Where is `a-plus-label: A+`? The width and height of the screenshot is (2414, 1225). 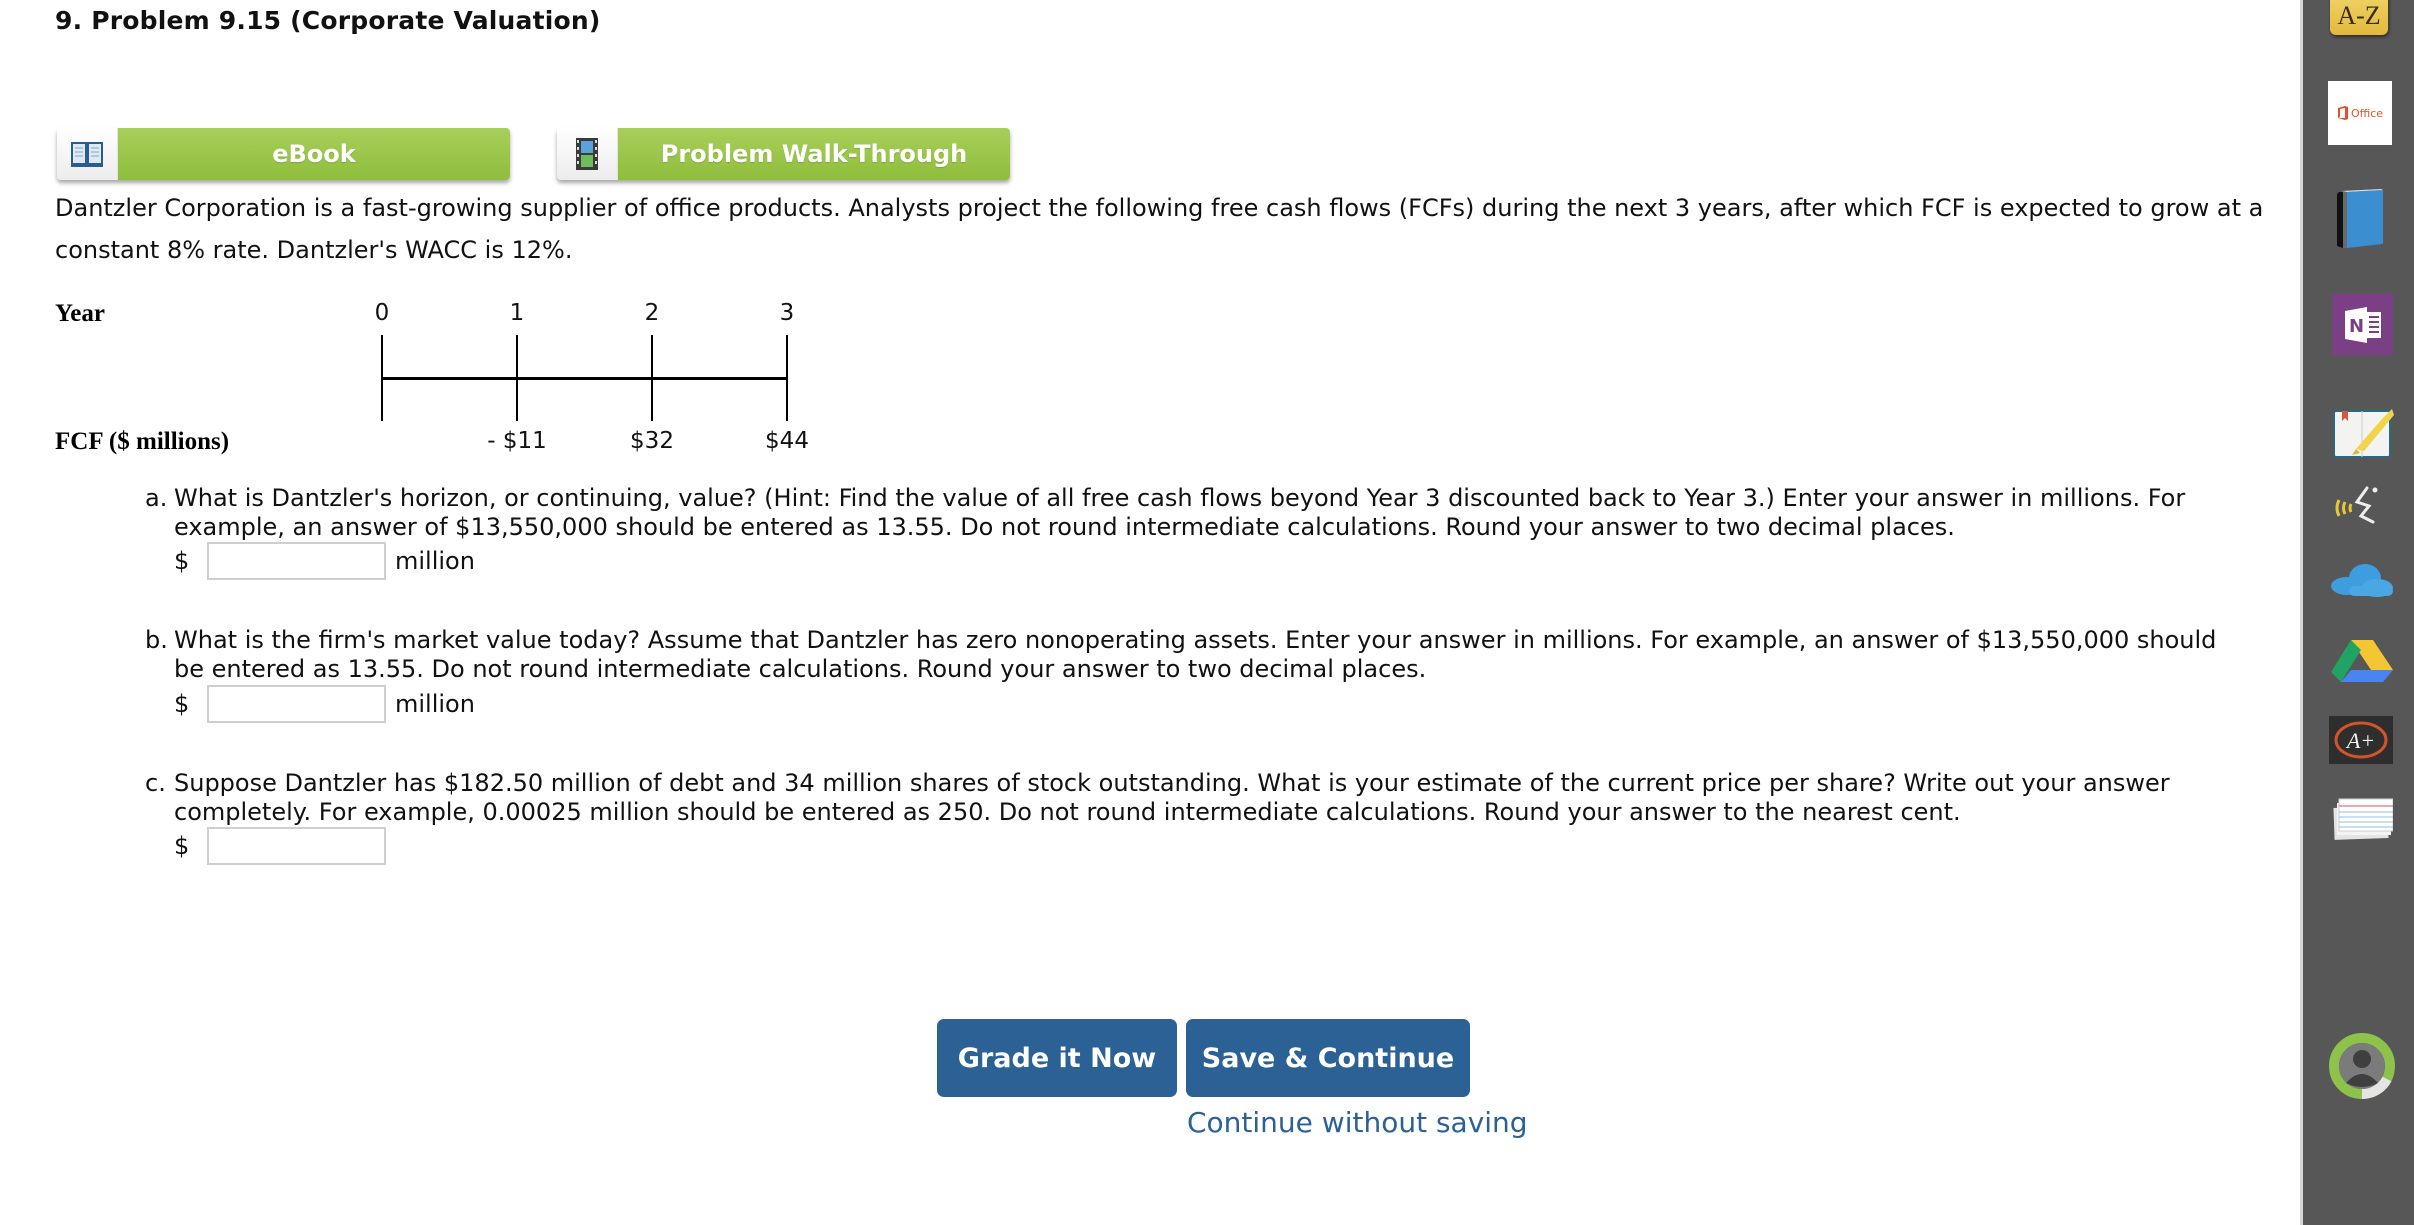 a-plus-label: A+ is located at coordinates (2360, 740).